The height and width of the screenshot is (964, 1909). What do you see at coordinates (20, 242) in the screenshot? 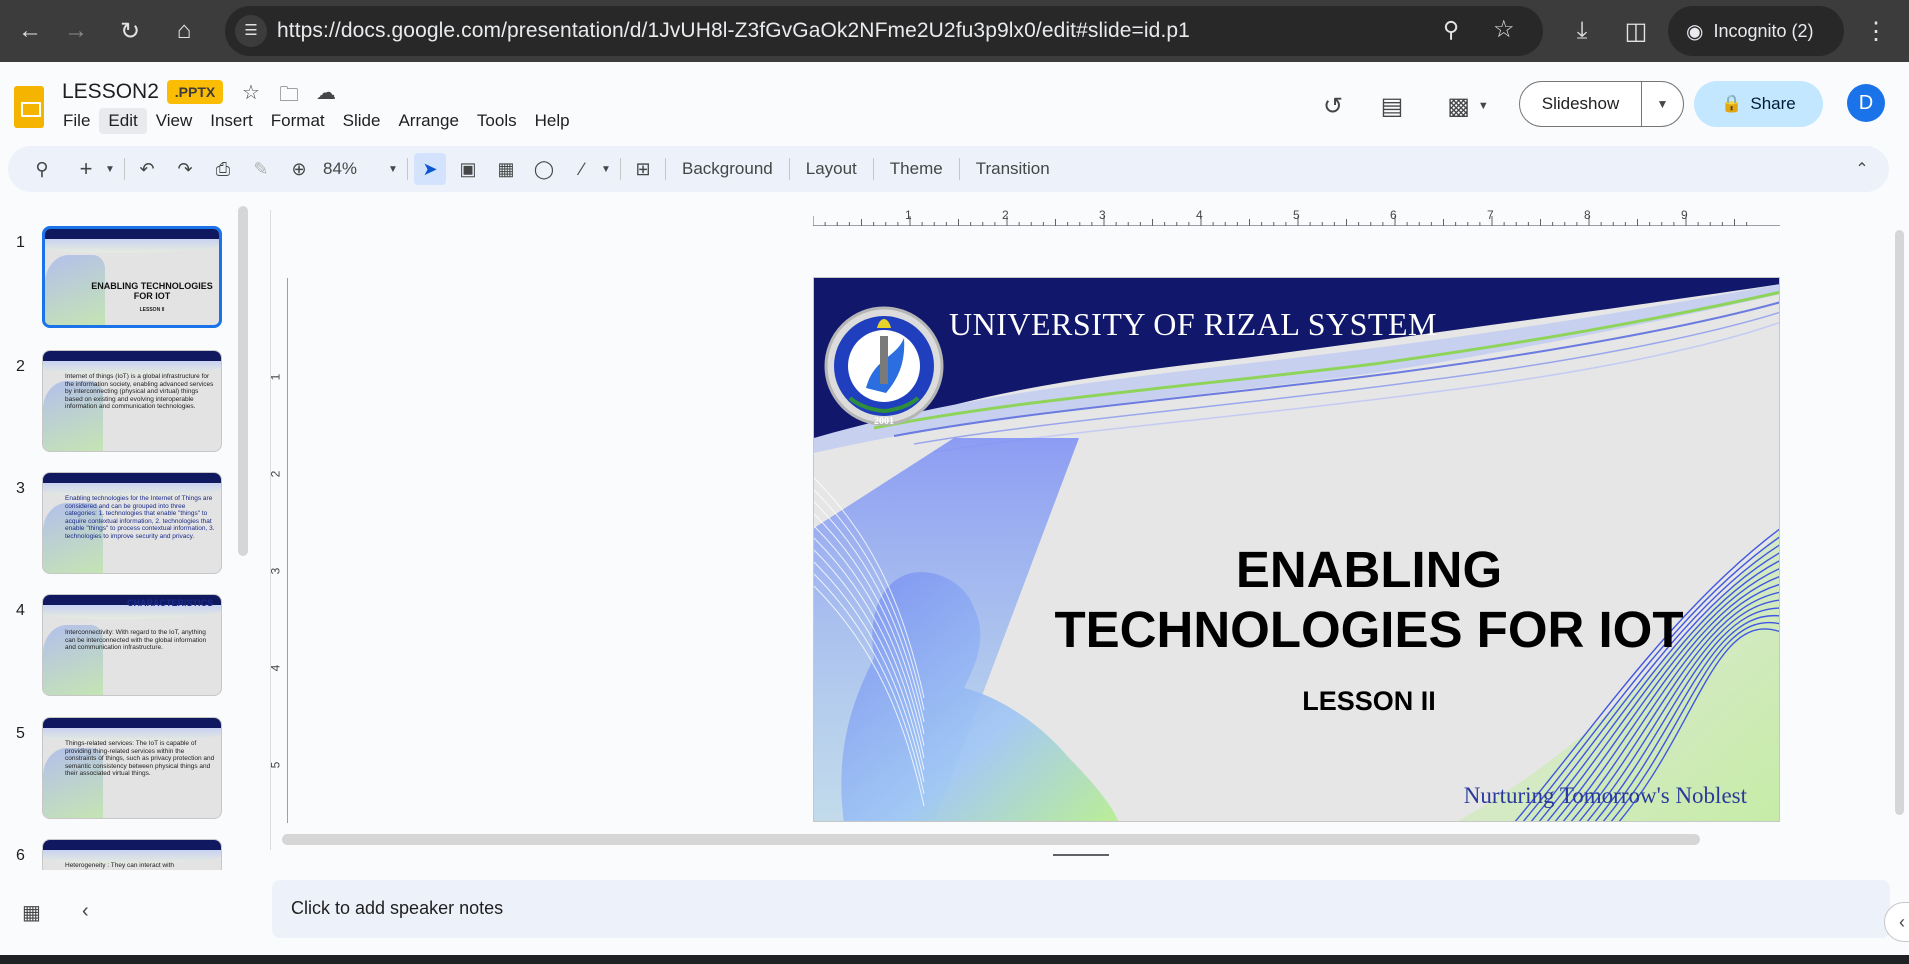
I see `slide-number: 1` at bounding box center [20, 242].